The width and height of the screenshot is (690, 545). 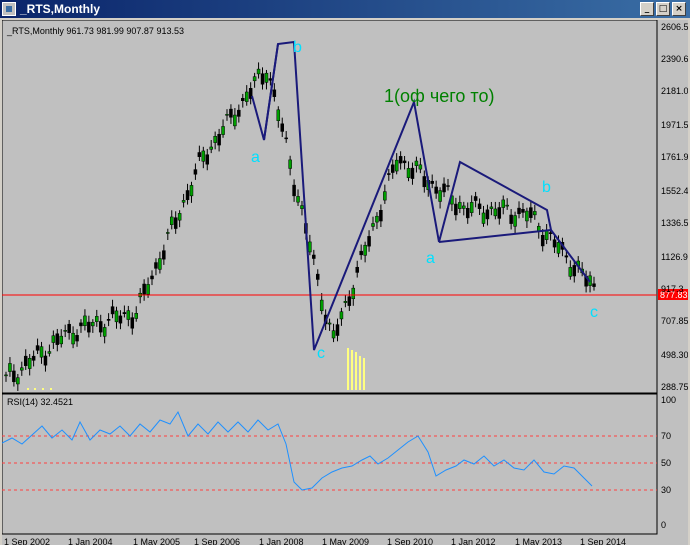 What do you see at coordinates (90, 541) in the screenshot?
I see `x-tick-label: 1 Jan 2004` at bounding box center [90, 541].